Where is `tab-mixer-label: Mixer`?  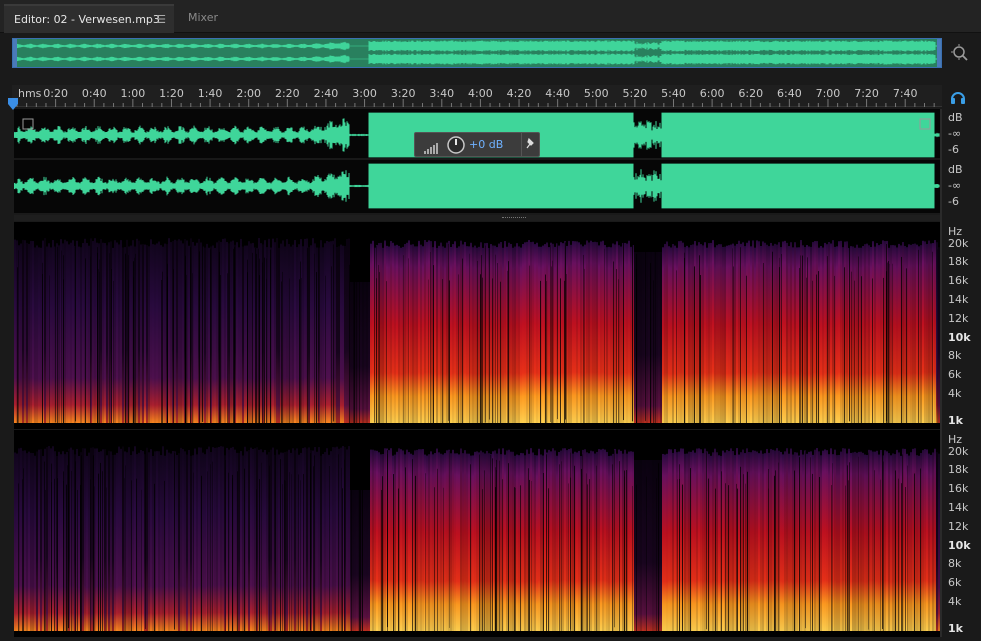
tab-mixer-label: Mixer is located at coordinates (203, 17).